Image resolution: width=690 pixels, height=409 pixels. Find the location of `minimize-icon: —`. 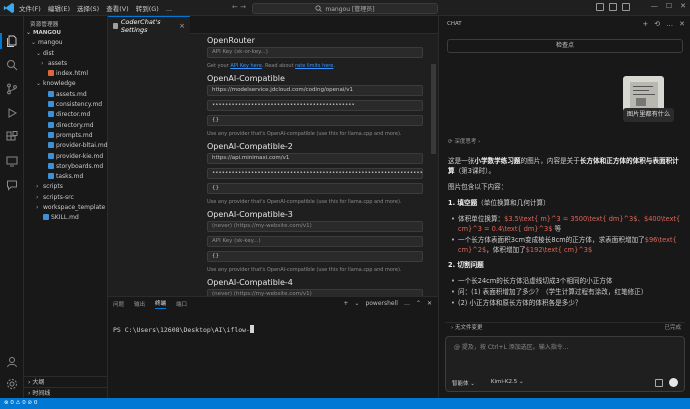

minimize-icon: — is located at coordinates (654, 6).